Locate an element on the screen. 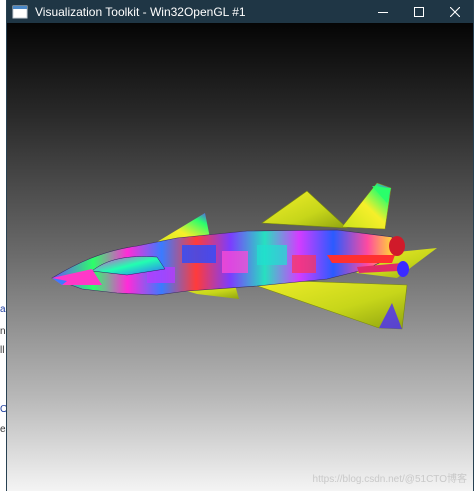 This screenshot has height=491, width=474. maximize-button is located at coordinates (419, 11).